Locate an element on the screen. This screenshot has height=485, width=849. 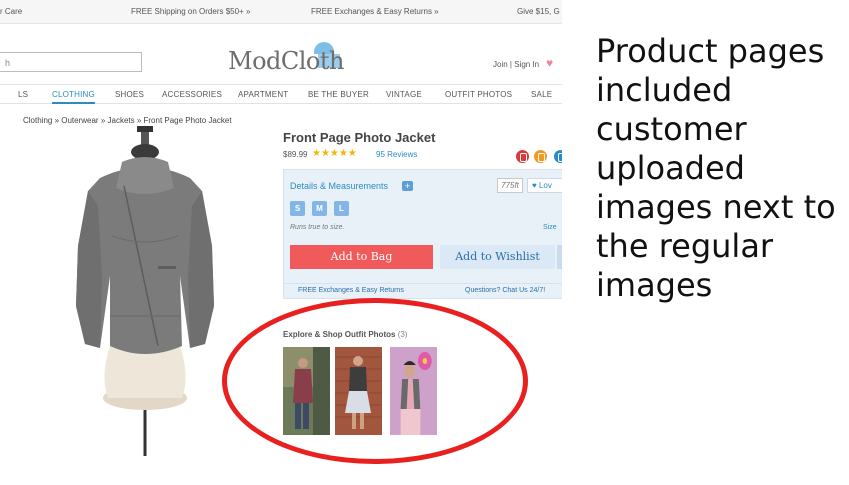
nav-item-outfit-photos: OUTFIT PHOTOS is located at coordinates (478, 94).